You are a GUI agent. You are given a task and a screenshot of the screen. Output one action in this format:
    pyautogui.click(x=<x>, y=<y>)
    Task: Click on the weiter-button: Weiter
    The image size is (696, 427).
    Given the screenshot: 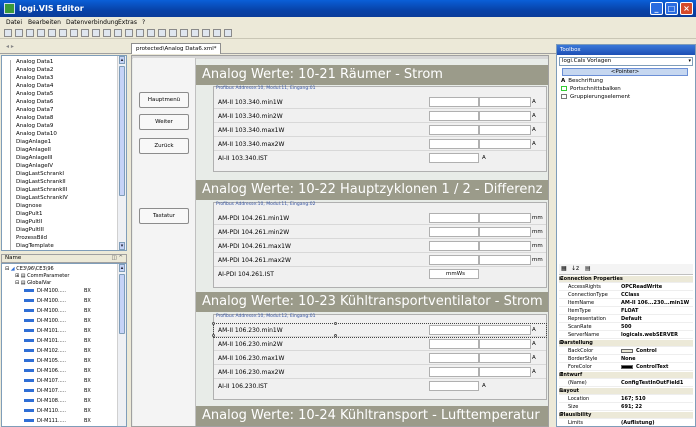 What is the action you would take?
    pyautogui.click(x=164, y=122)
    